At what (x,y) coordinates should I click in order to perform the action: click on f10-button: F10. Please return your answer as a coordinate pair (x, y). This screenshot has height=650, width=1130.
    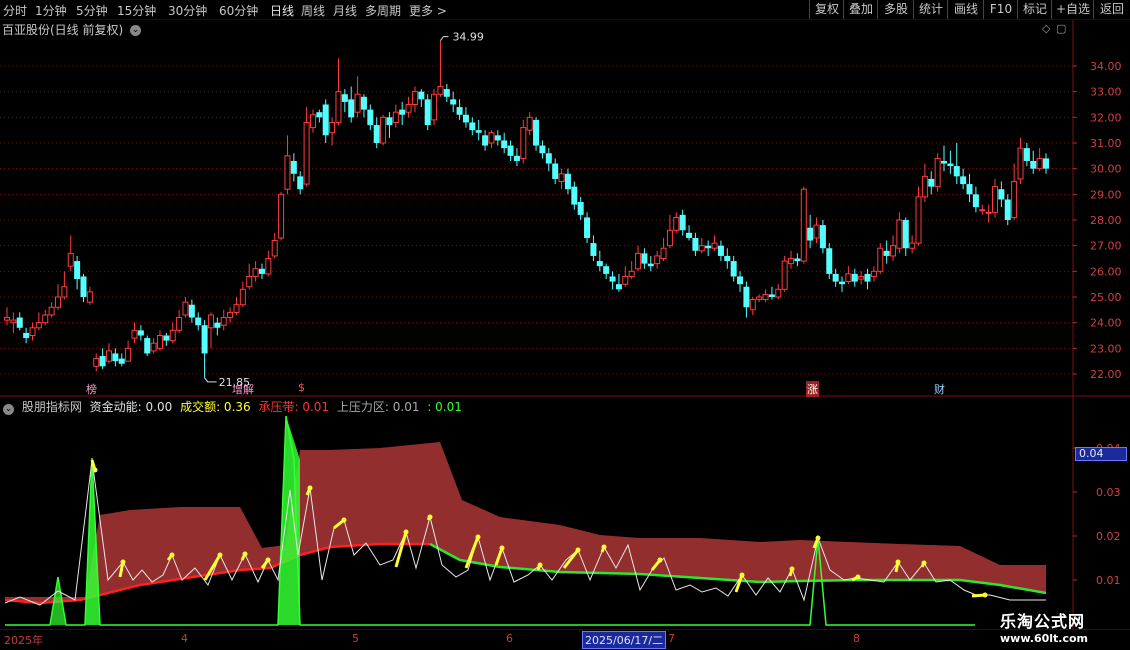
    Looking at the image, I should click on (1000, 9).